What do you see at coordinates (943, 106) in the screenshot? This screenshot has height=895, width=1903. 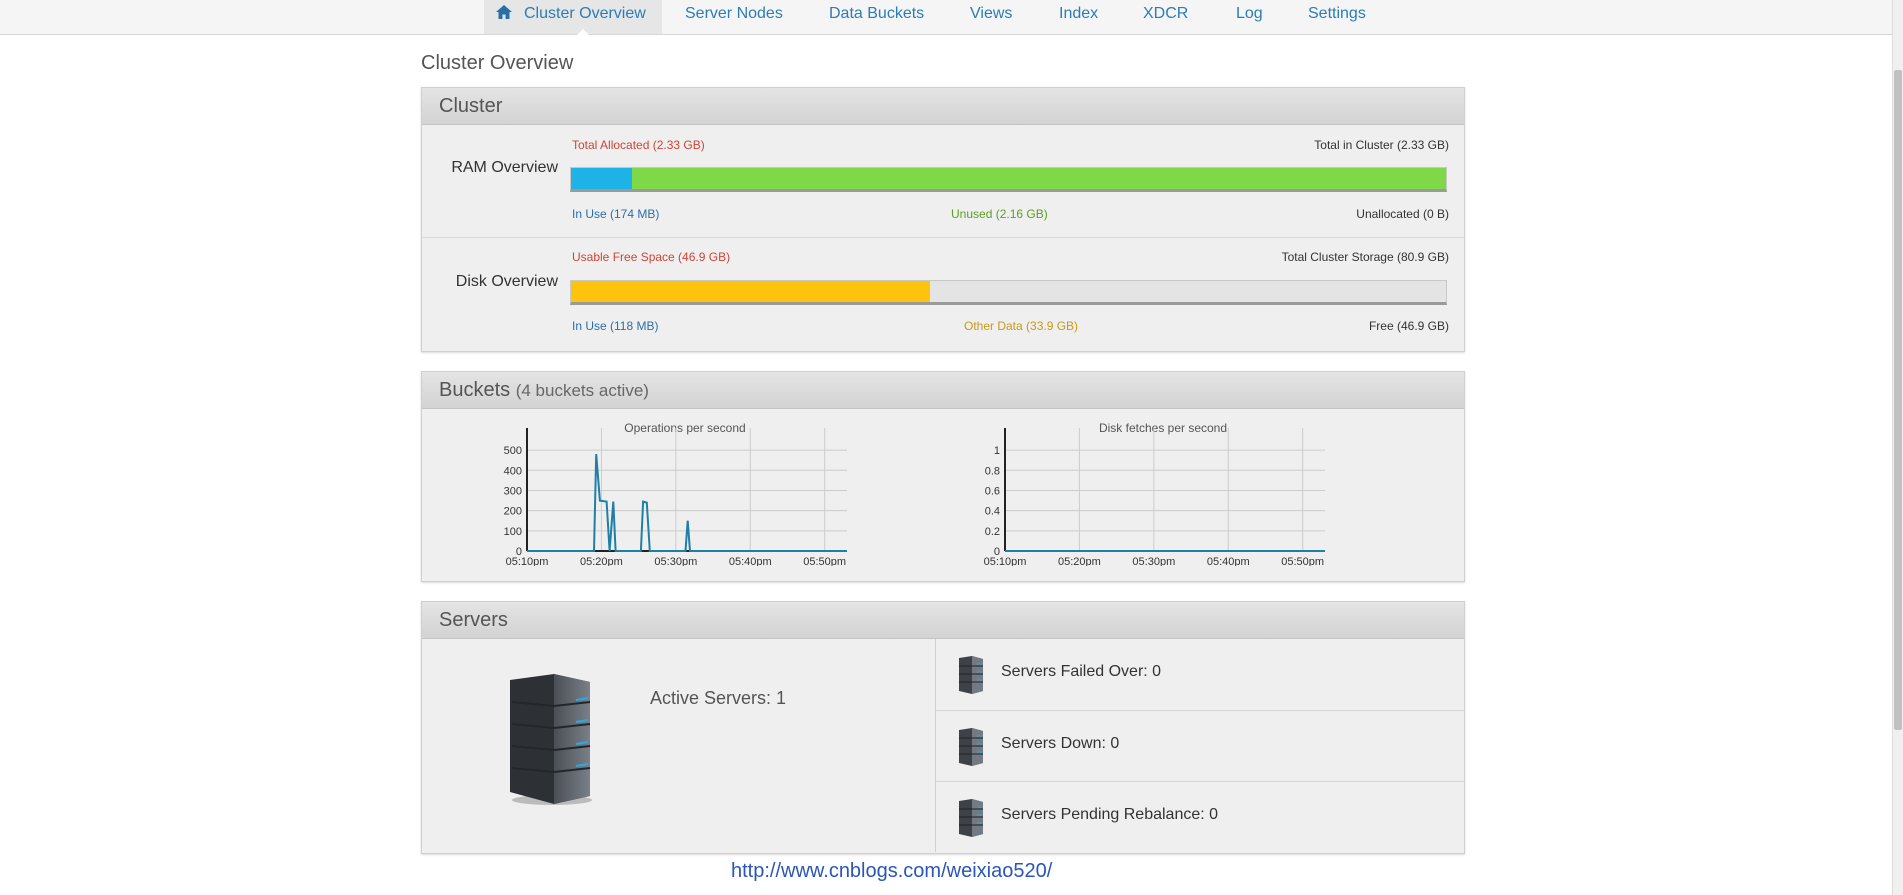 I see `cluster-panel-title: Cluster` at bounding box center [943, 106].